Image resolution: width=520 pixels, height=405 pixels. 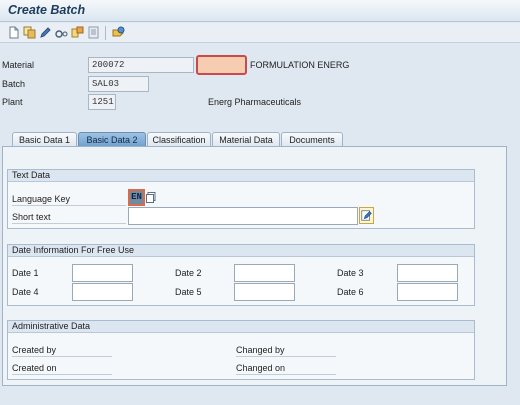 What do you see at coordinates (12, 102) in the screenshot?
I see `plant-label: Plant` at bounding box center [12, 102].